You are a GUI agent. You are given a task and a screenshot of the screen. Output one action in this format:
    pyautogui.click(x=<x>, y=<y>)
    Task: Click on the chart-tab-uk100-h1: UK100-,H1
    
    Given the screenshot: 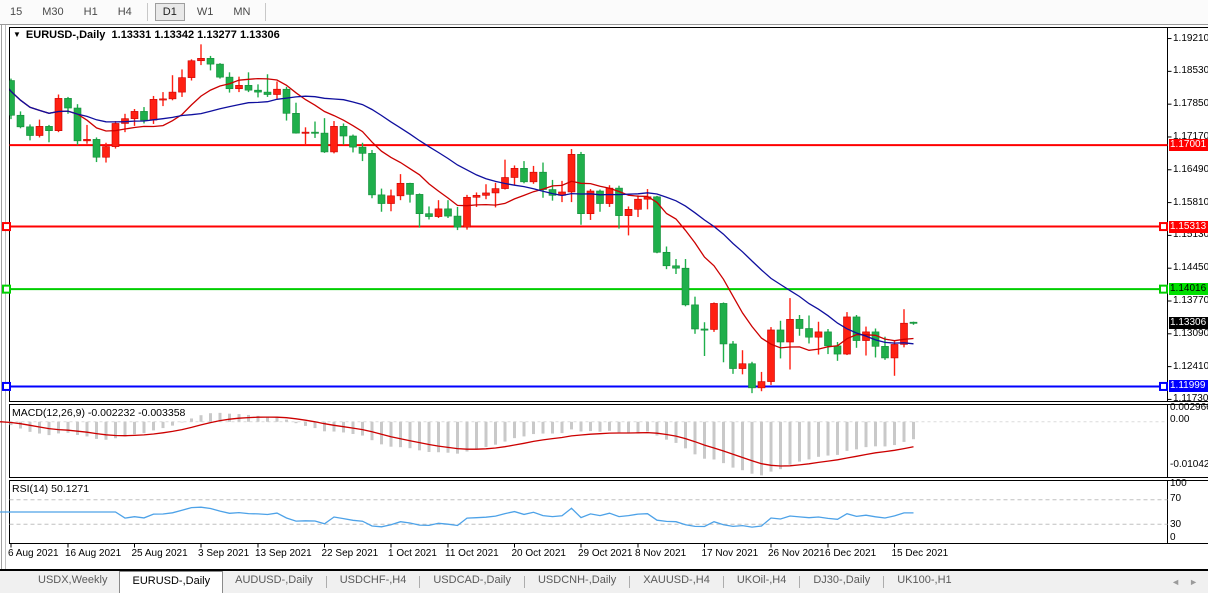 What is the action you would take?
    pyautogui.click(x=924, y=582)
    